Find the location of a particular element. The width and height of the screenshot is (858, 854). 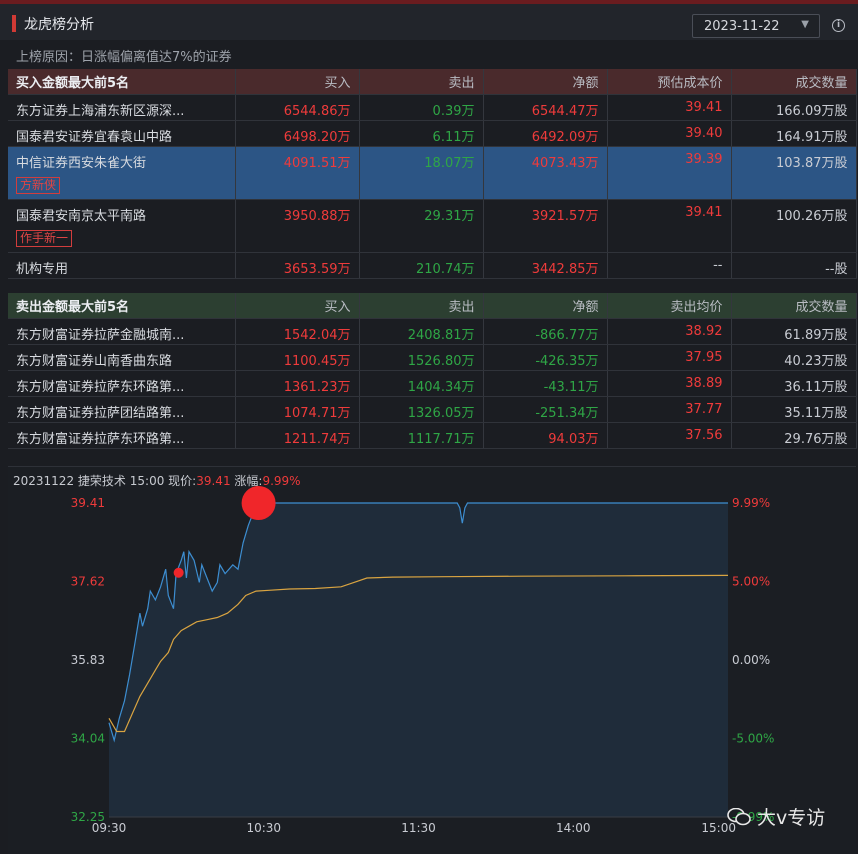

x-tick-label: 11:30 is located at coordinates (418, 828).